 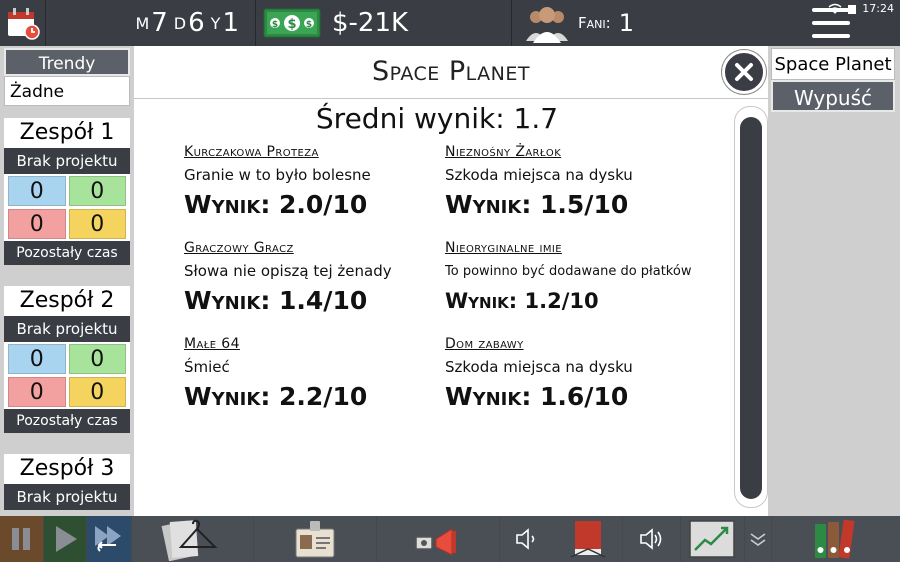 I want to click on reviewer-name: Dom zabawy, so click(x=484, y=344).